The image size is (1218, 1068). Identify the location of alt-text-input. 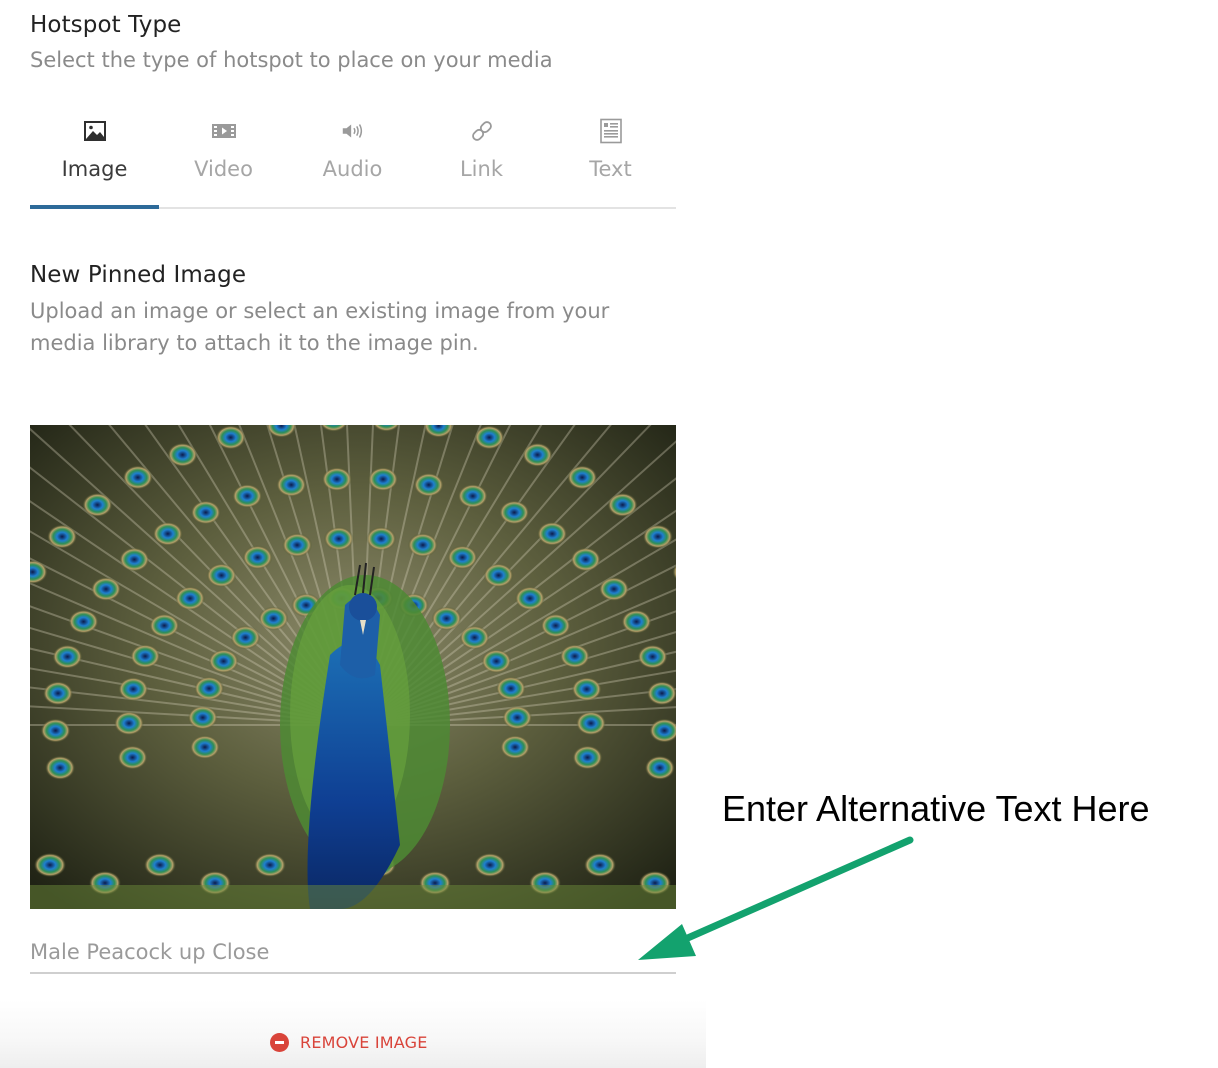
(353, 953).